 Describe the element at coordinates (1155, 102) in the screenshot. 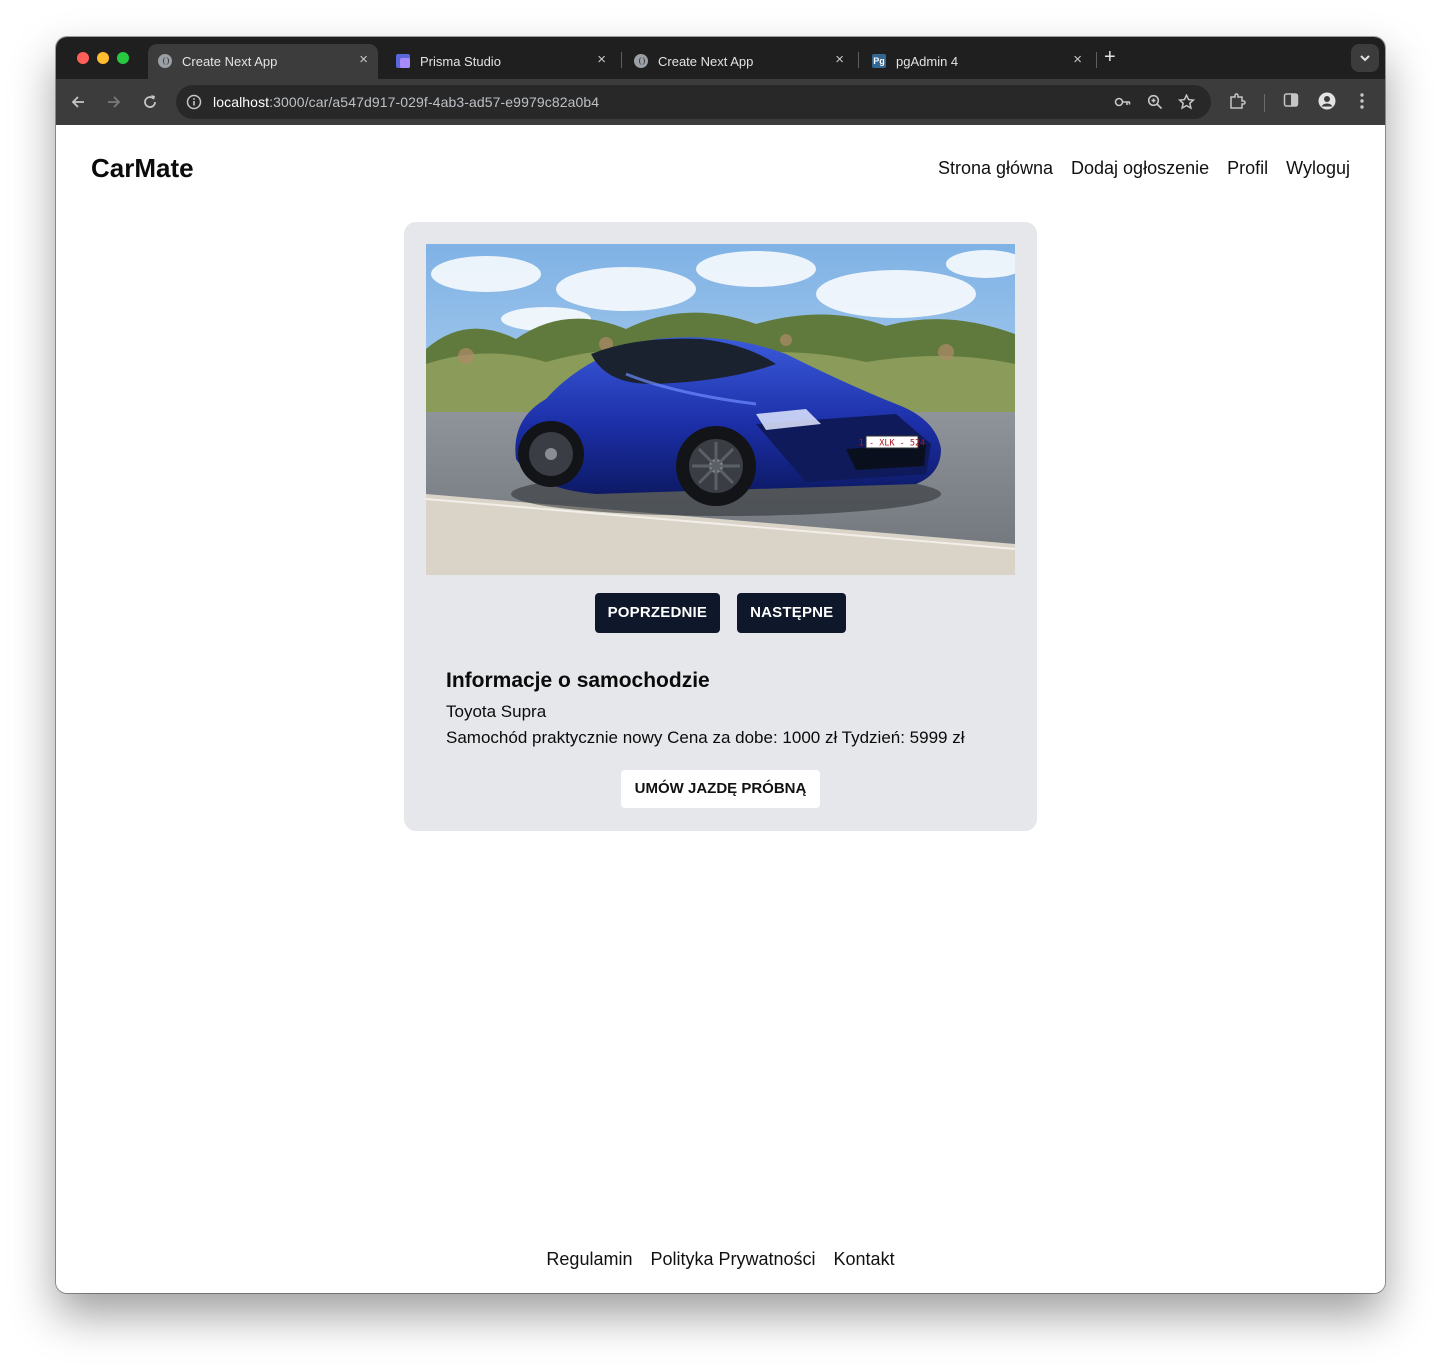

I see `zoom-icon` at that location.